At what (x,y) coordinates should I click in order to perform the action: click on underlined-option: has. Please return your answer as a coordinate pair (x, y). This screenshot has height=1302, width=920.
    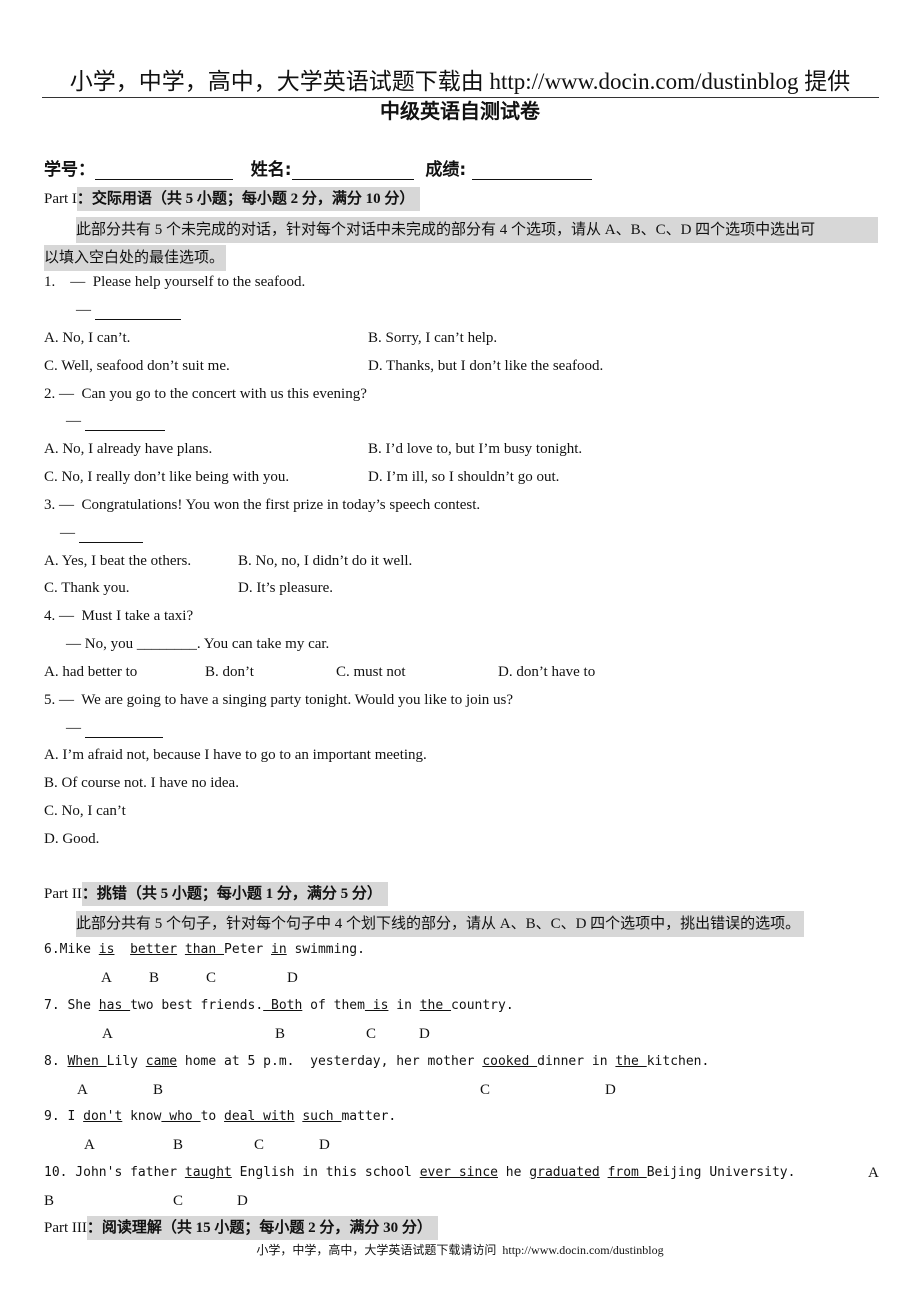
    Looking at the image, I should click on (114, 1005).